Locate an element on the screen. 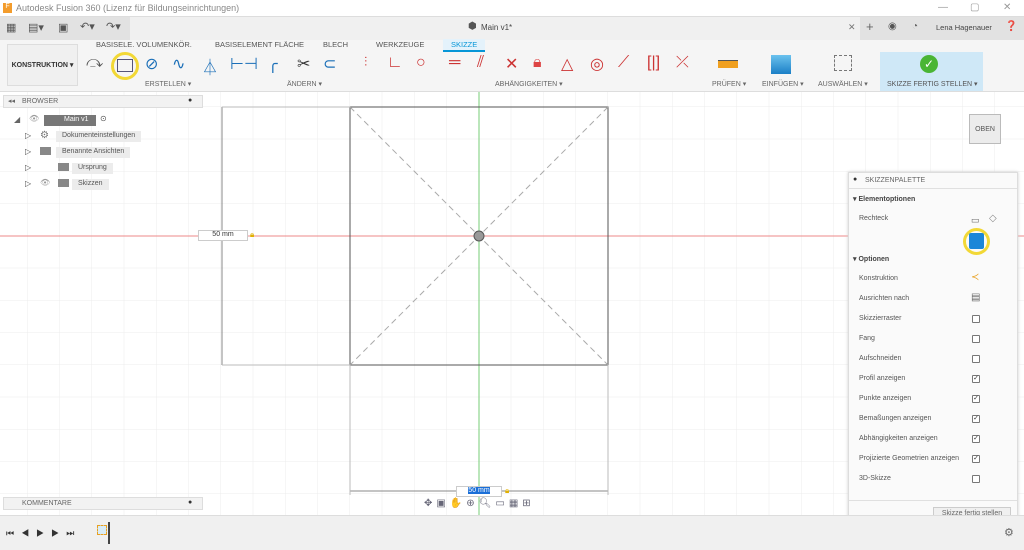 This screenshot has width=1024, height=550. constraints-menu: ABHÄNGIGKEITEN ▾ is located at coordinates (529, 84).